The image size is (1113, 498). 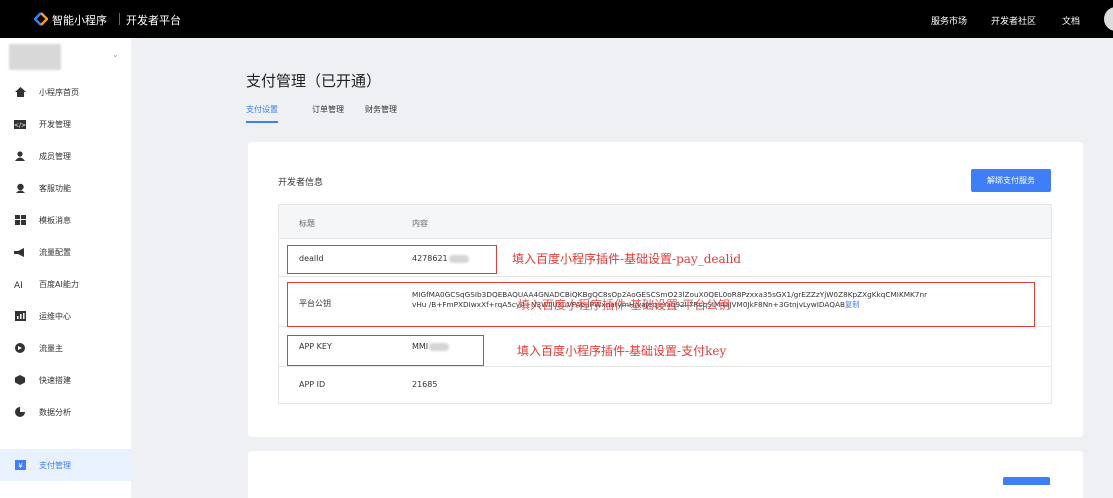 What do you see at coordinates (55, 220) in the screenshot?
I see `sidebar-item-label: 模板消息` at bounding box center [55, 220].